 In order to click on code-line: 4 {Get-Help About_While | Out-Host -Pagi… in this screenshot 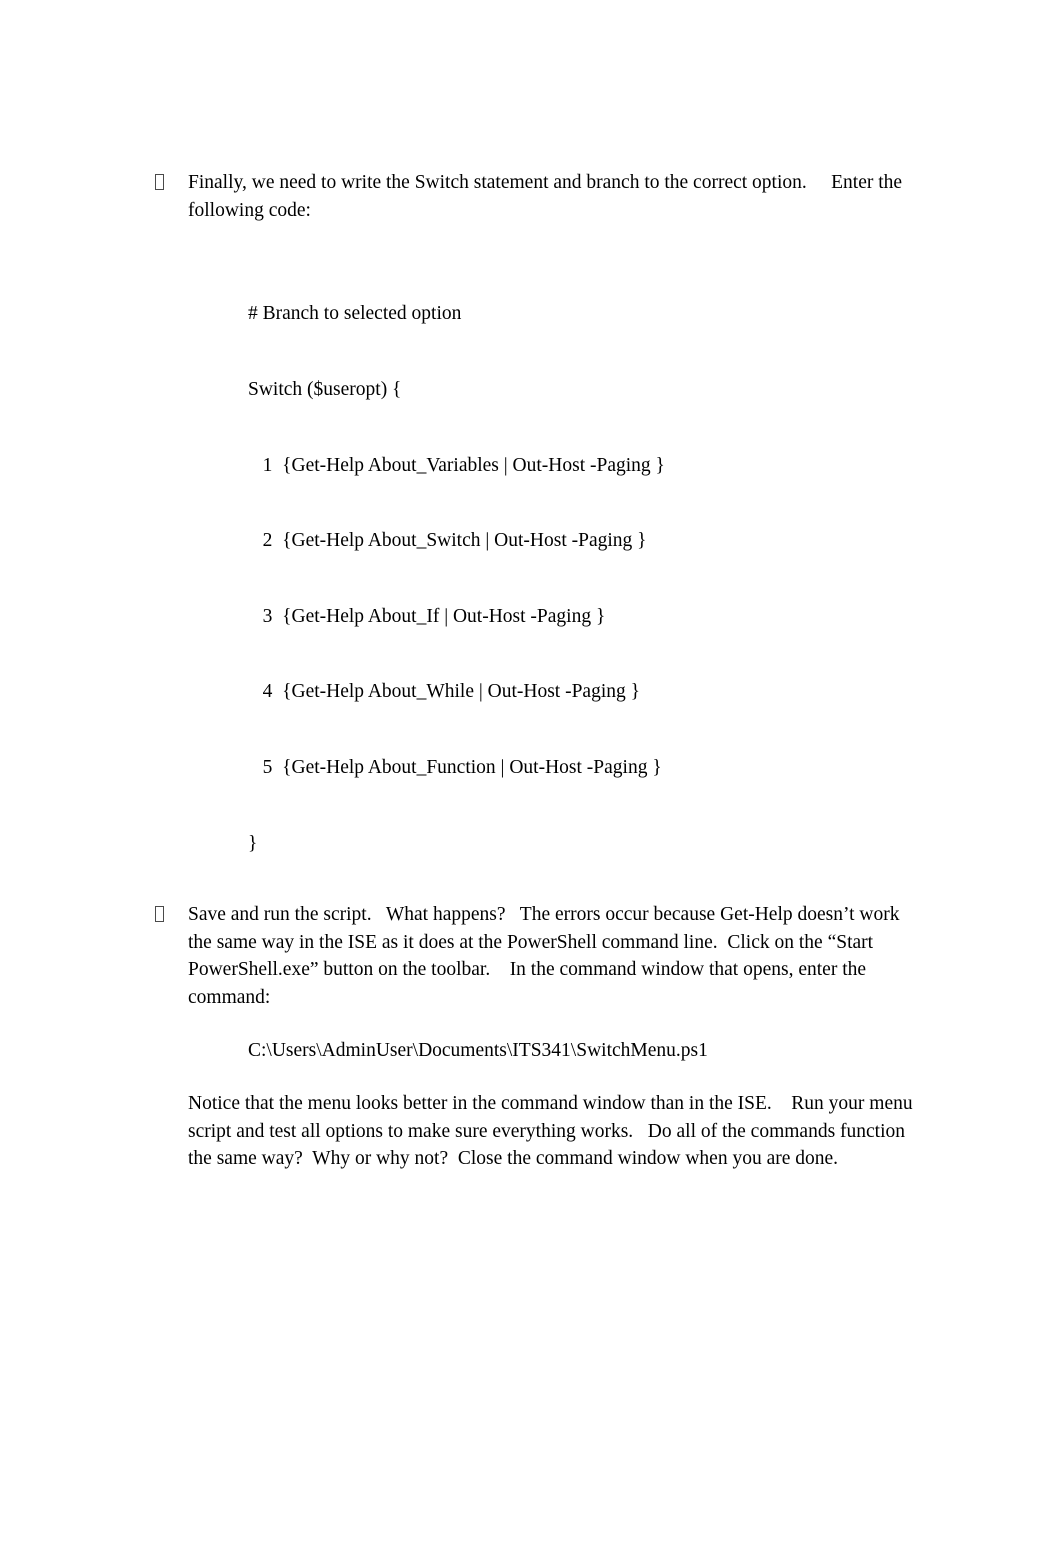, I will do `click(444, 692)`.